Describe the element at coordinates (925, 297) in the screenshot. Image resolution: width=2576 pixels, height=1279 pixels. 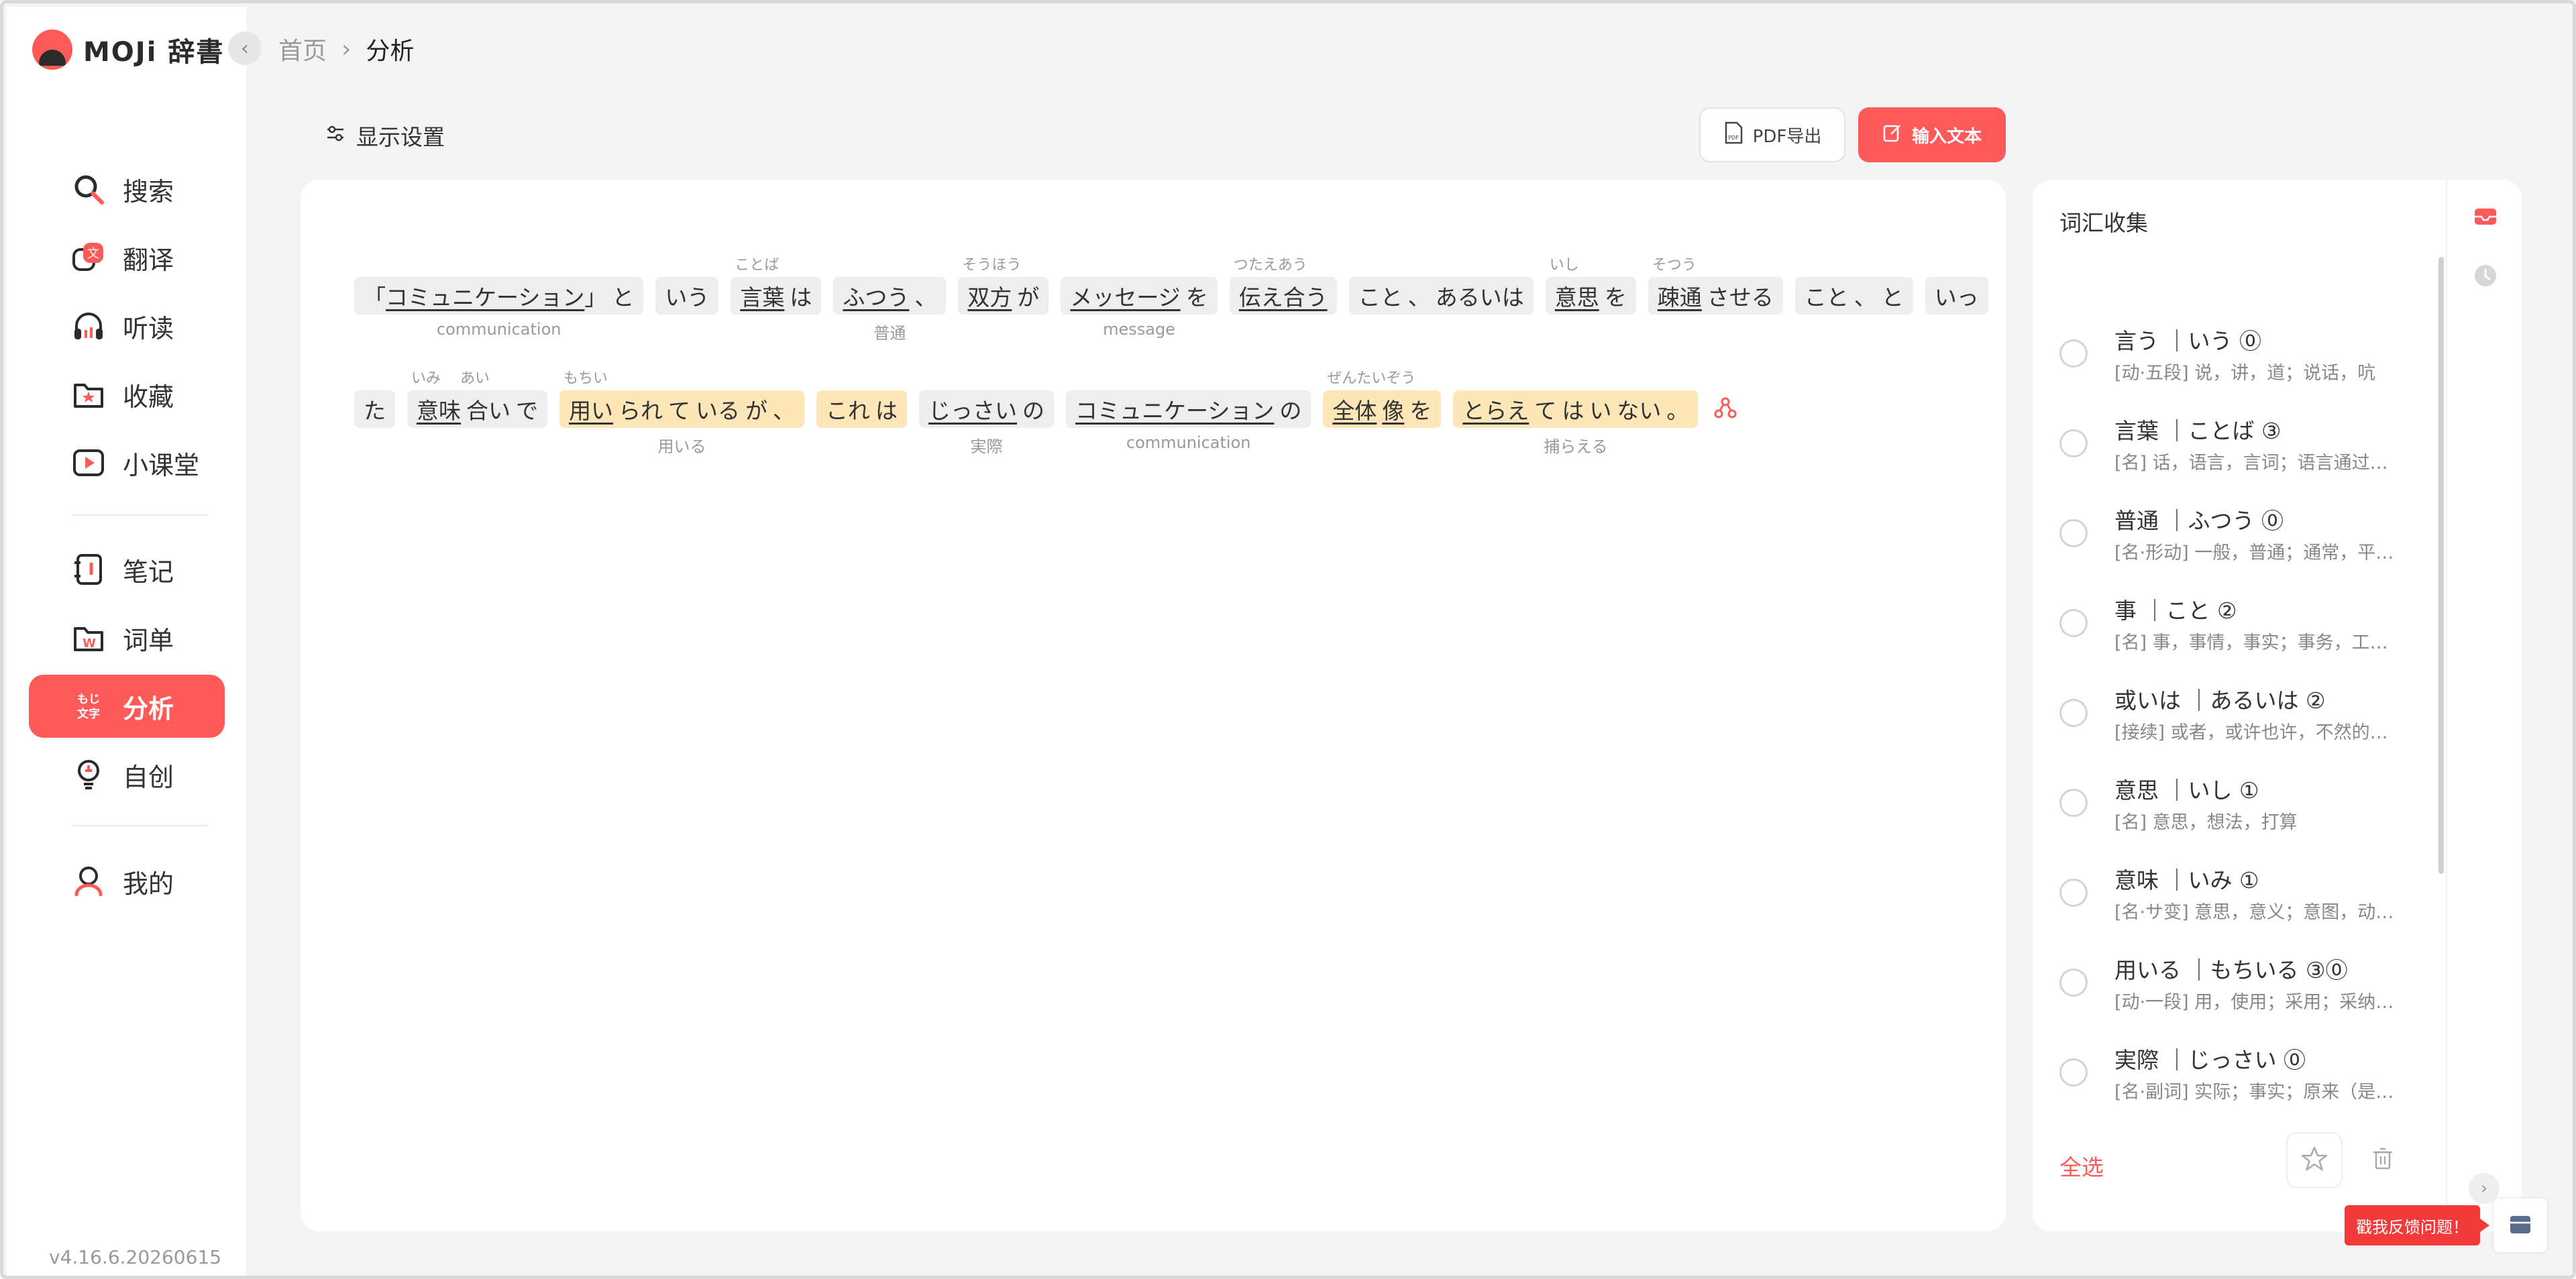
I see `token-text: 、` at that location.